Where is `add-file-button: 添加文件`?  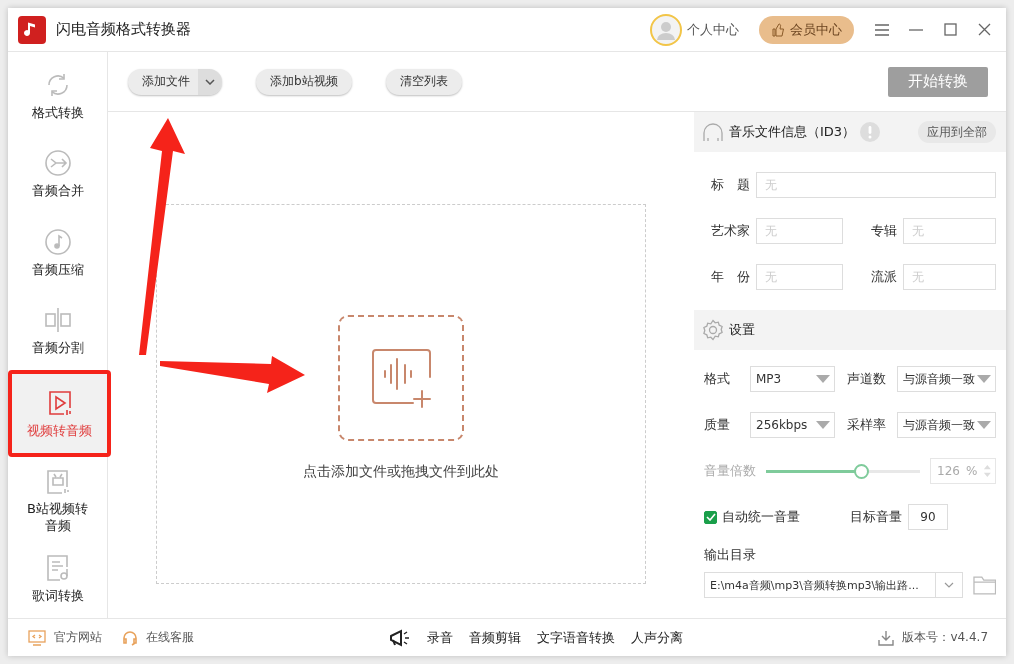
add-file-button: 添加文件 is located at coordinates (175, 81).